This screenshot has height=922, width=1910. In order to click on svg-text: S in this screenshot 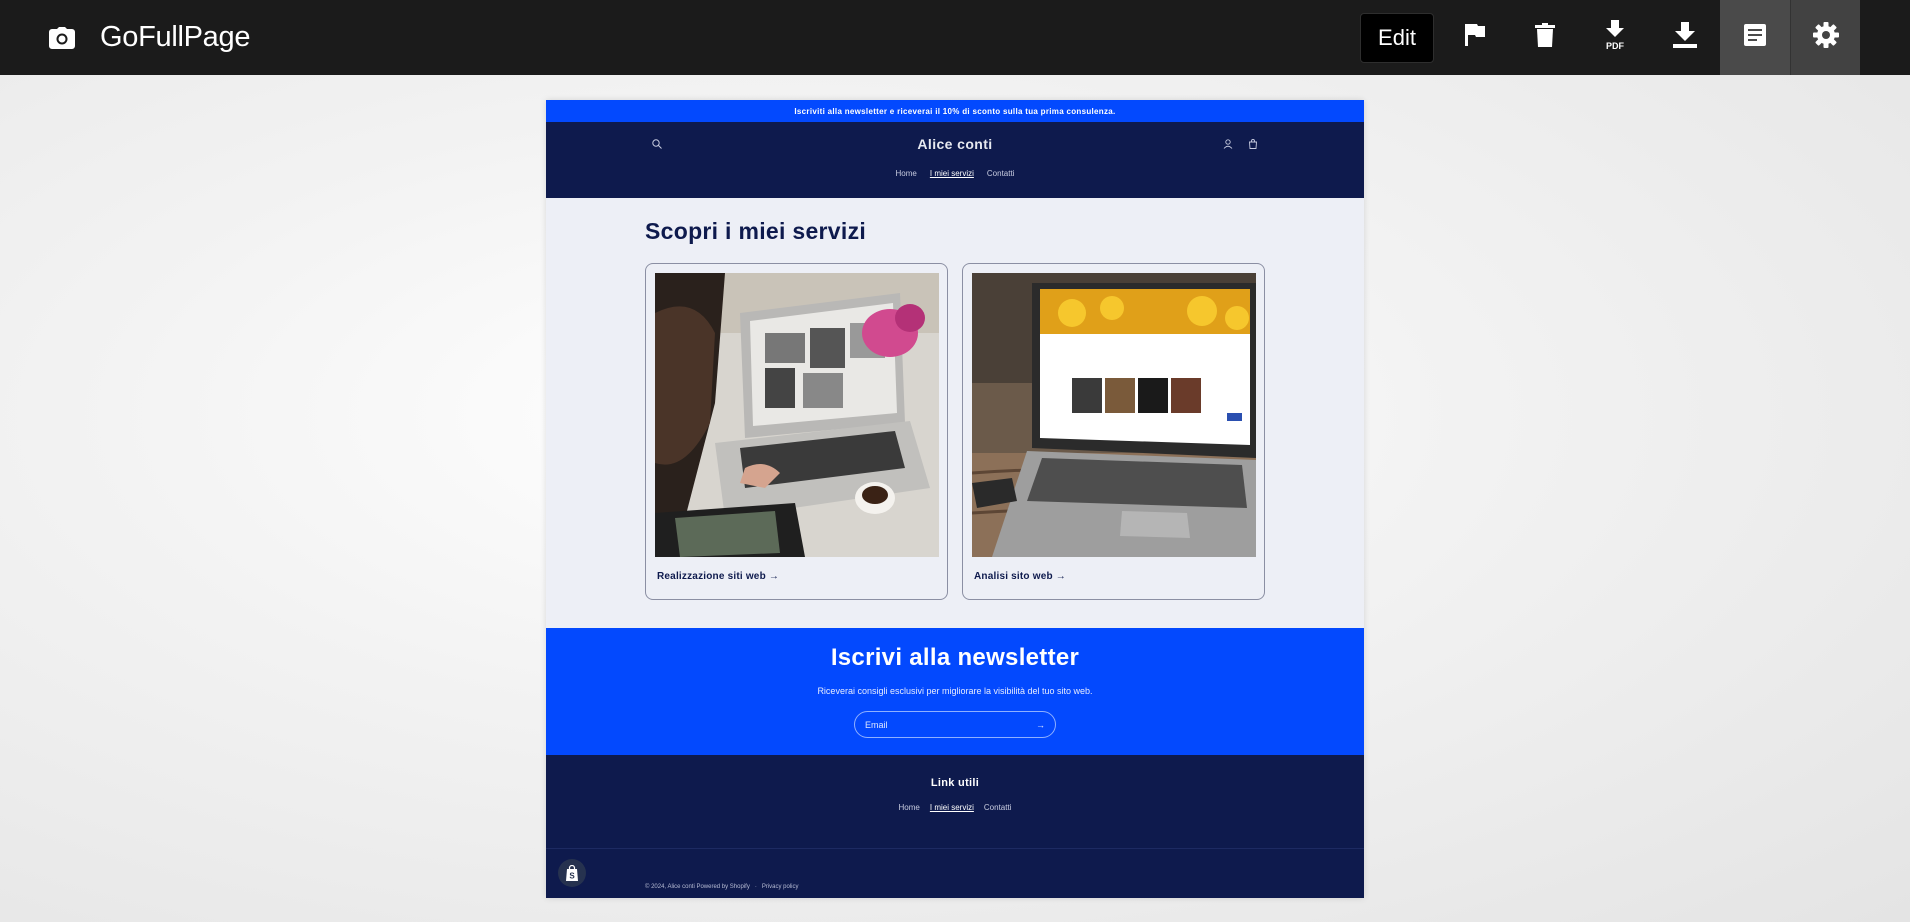, I will do `click(572, 876)`.